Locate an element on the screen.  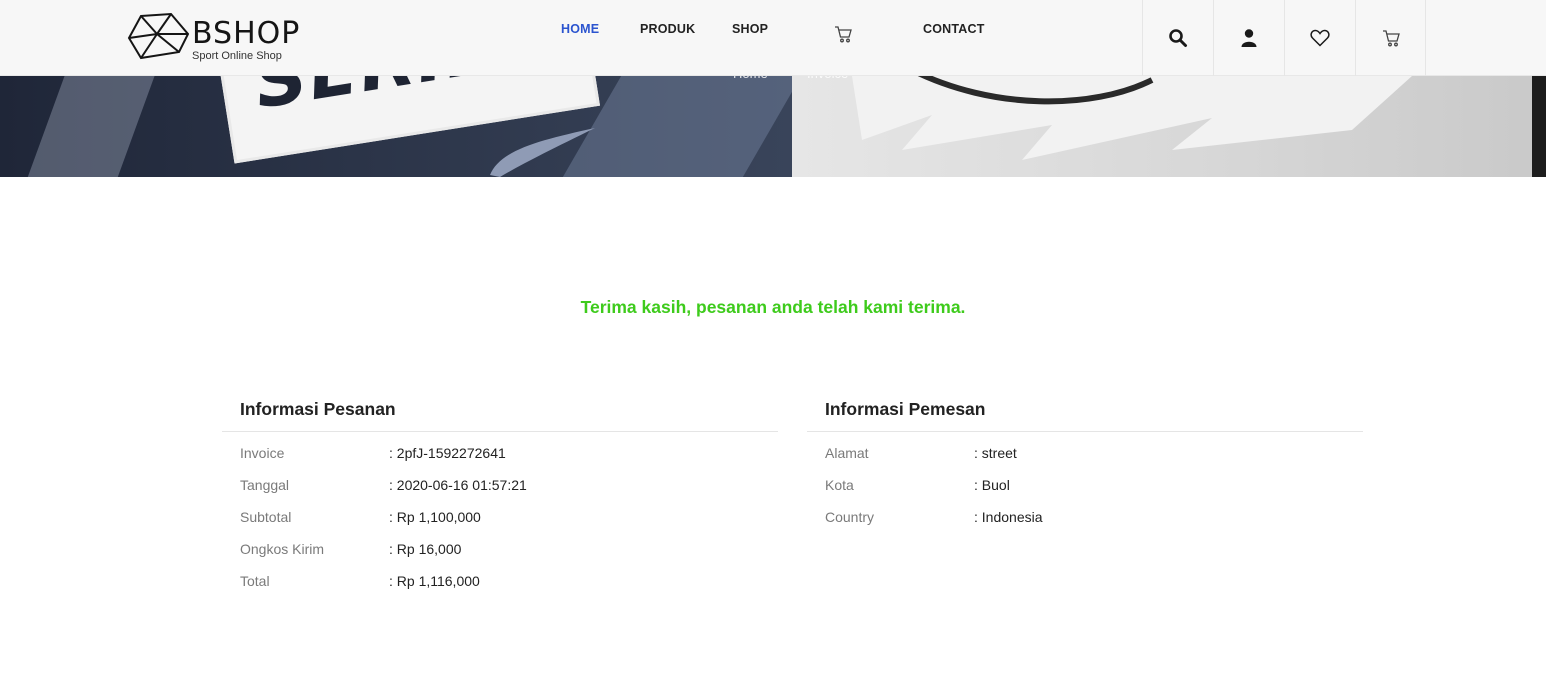
user-icon is located at coordinates (1249, 38).